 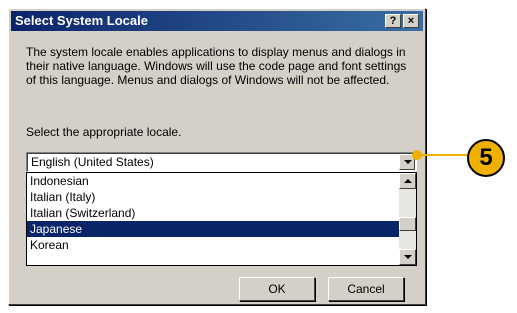 I want to click on arrow-up-icon, so click(x=408, y=181).